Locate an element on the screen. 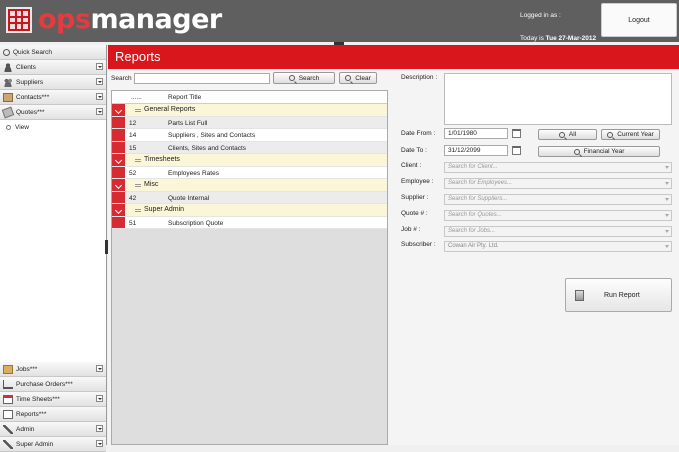  sidebar-item-contacts: Contacts*** is located at coordinates (53, 97).